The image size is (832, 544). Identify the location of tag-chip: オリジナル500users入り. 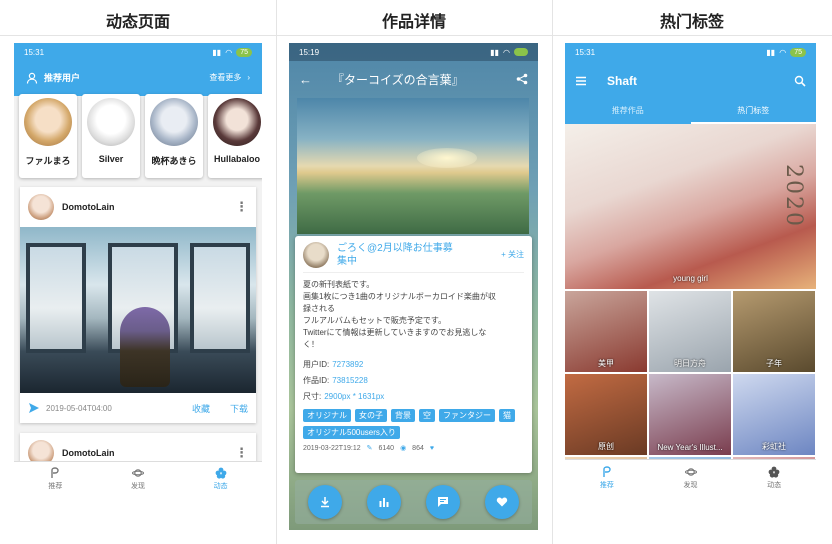
(351, 432).